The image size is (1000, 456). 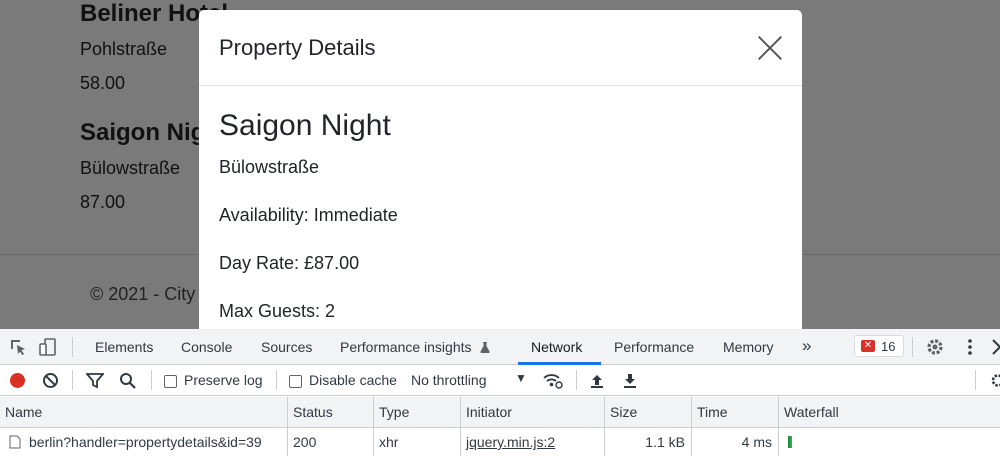 What do you see at coordinates (95, 380) in the screenshot?
I see `filter-icon` at bounding box center [95, 380].